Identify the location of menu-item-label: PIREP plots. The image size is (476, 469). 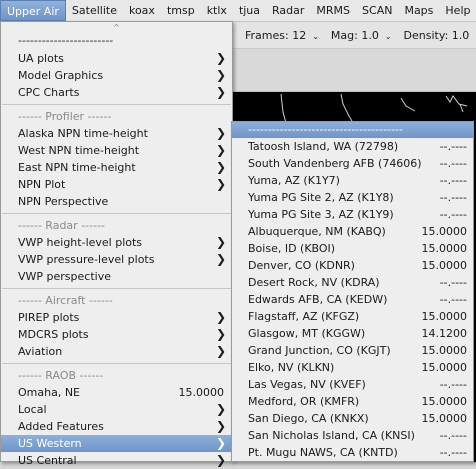
(49, 317).